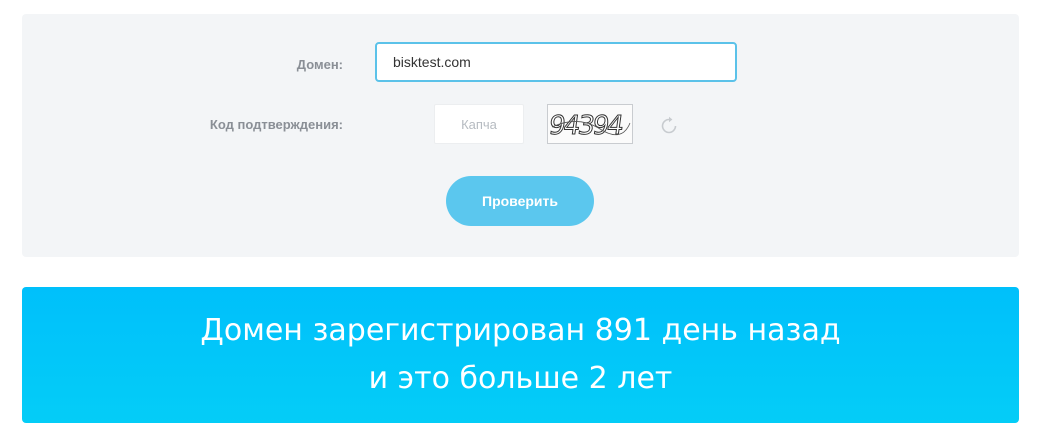 The width and height of the screenshot is (1038, 443). I want to click on result-line-1: Домен зарегистрирован 891 день назад, so click(520, 330).